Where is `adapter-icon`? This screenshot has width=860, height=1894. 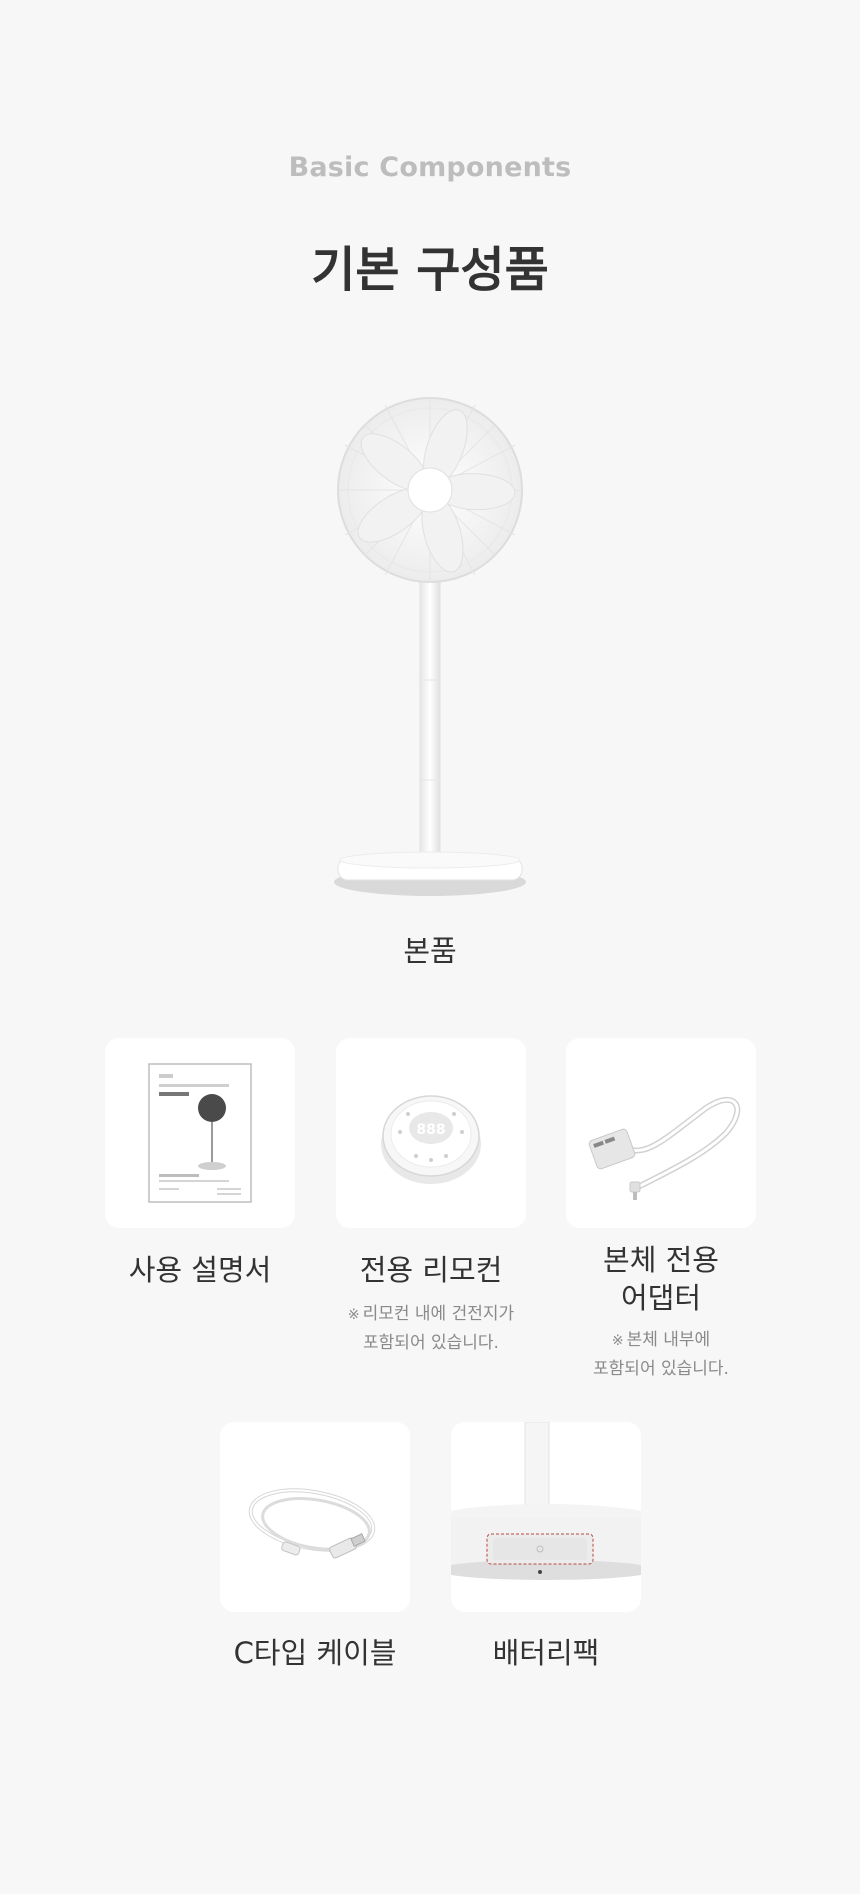
adapter-icon is located at coordinates (664, 1148).